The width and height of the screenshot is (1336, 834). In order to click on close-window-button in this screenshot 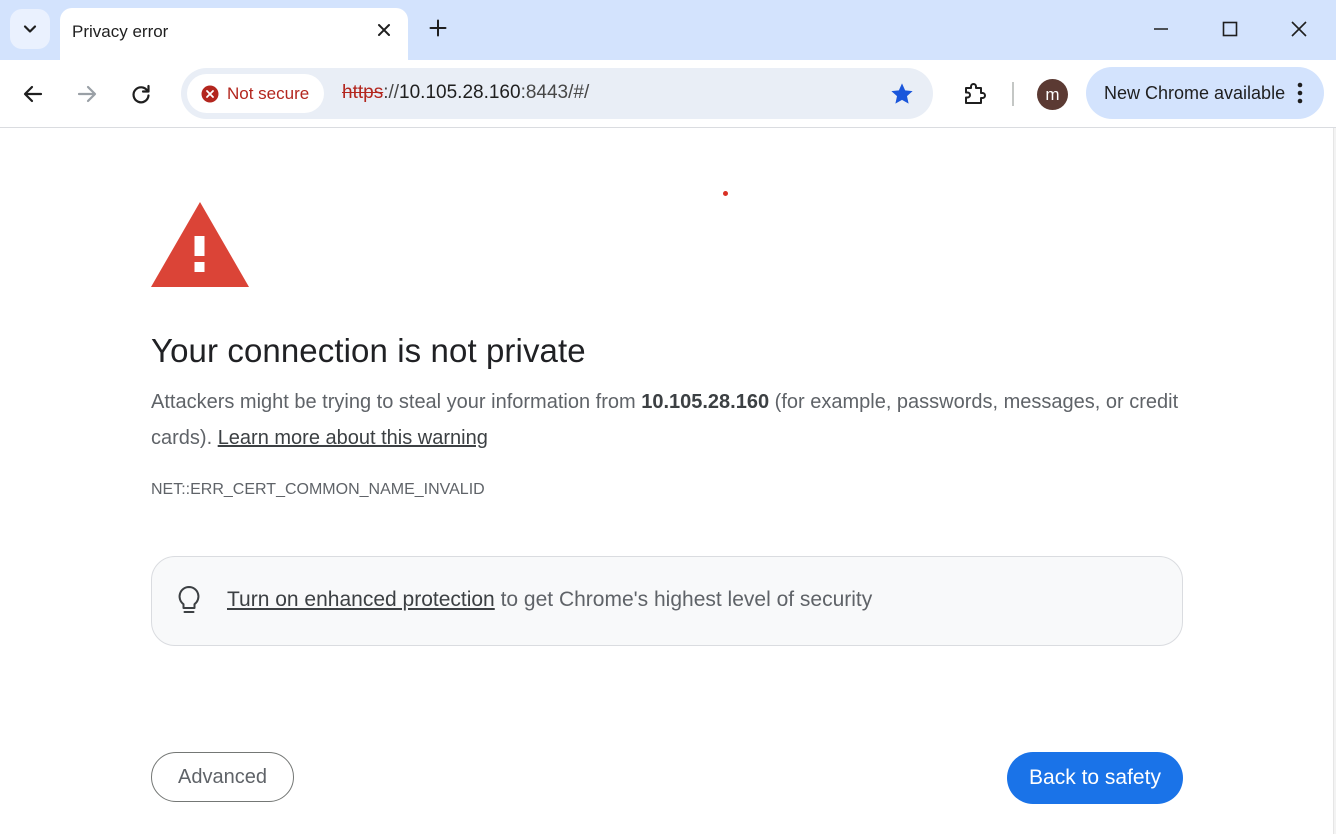, I will do `click(1299, 29)`.